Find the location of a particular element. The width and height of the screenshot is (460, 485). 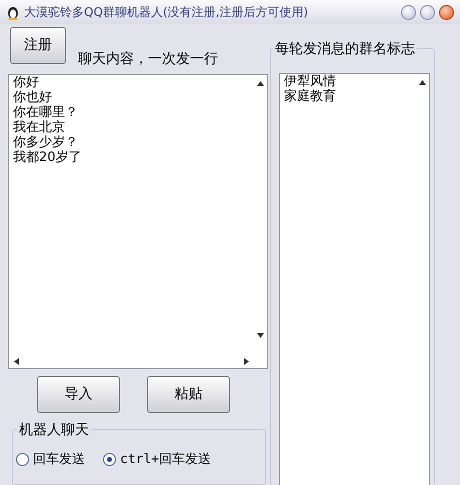

minimize-button is located at coordinates (408, 12).